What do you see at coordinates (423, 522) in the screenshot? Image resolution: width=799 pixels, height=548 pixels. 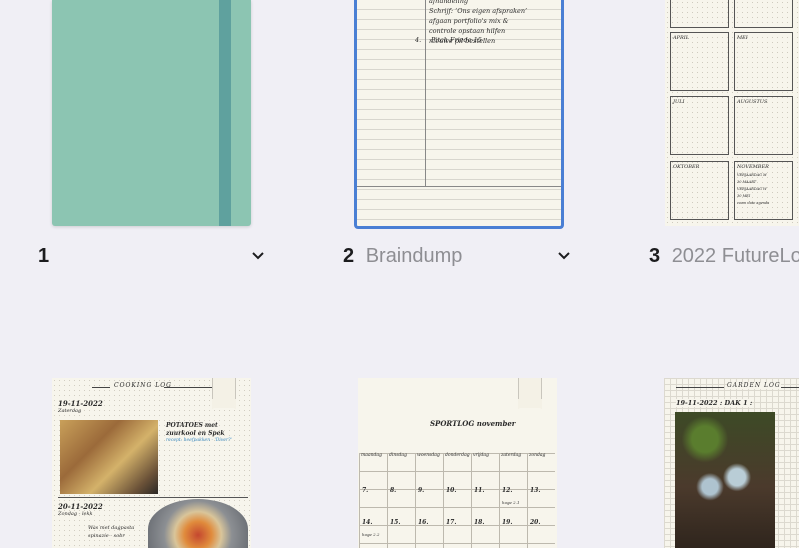 I see `day-number: 16.` at bounding box center [423, 522].